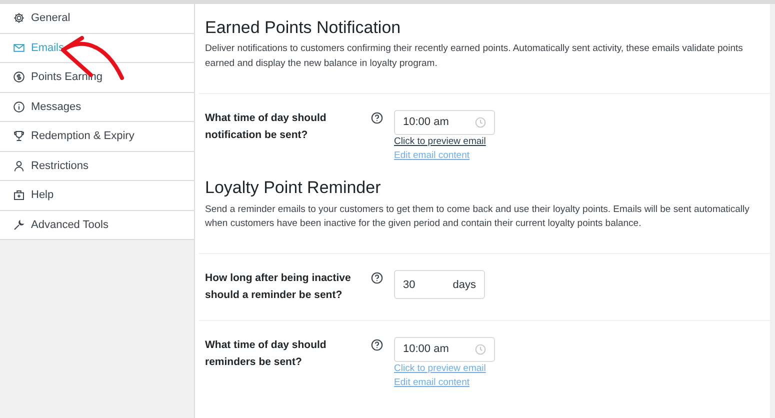 Image resolution: width=775 pixels, height=418 pixels. What do you see at coordinates (97, 225) in the screenshot?
I see `sidebar-item: Advanced Tools` at bounding box center [97, 225].